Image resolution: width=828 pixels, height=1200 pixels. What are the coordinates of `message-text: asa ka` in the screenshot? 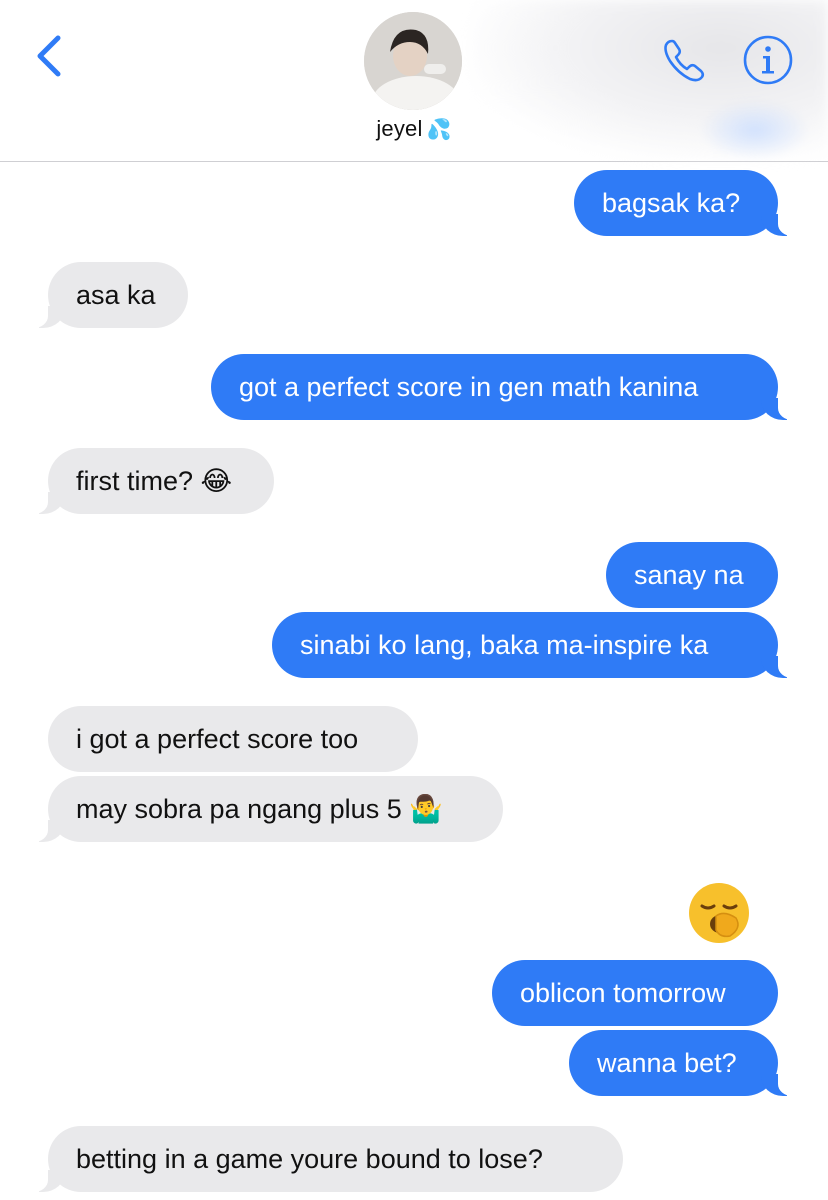 It's located at (116, 295).